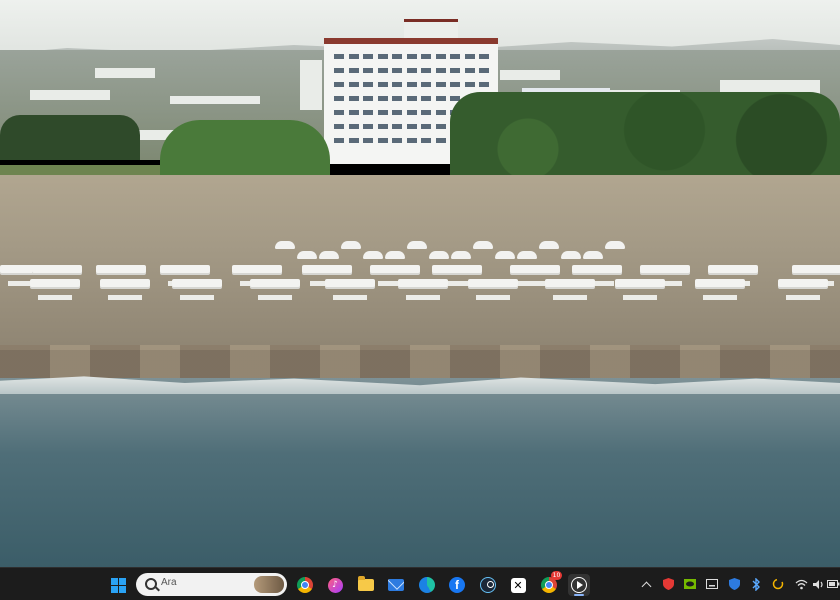  I want to click on volume-icon, so click(817, 584).